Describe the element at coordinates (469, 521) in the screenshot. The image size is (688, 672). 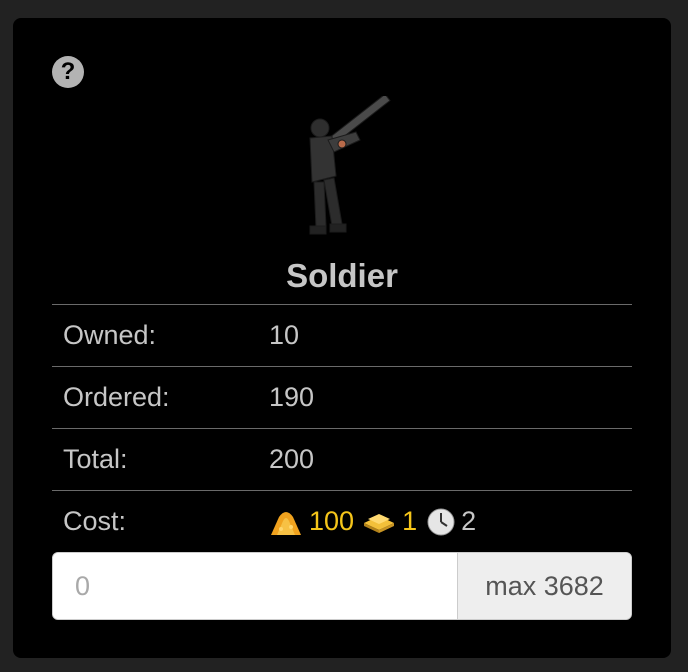
I see `cost-time-amount: 2` at that location.